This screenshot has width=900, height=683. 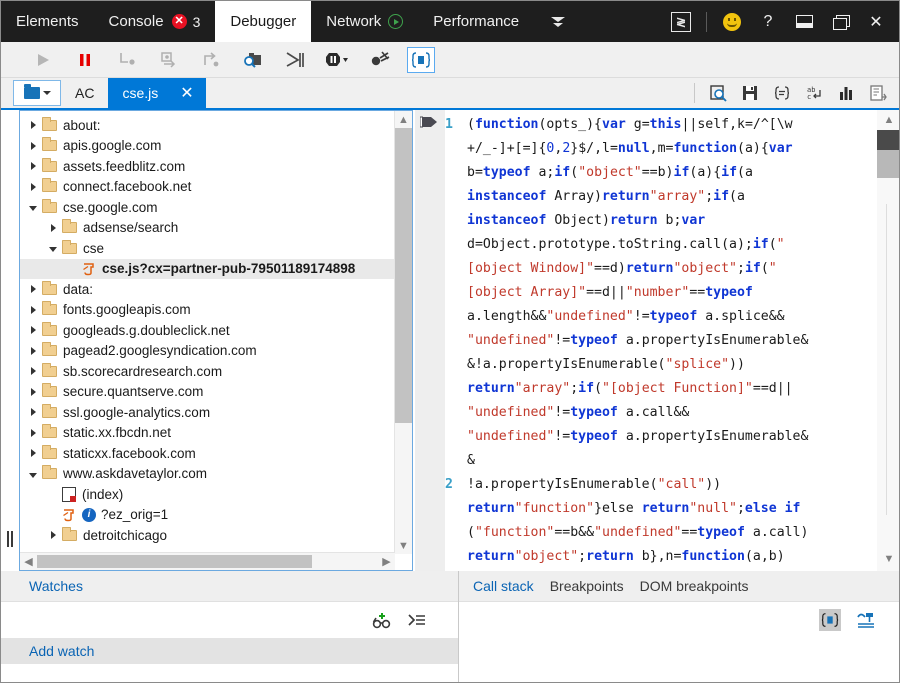 I want to click on scrollbar-thumb-dark, so click(x=888, y=140).